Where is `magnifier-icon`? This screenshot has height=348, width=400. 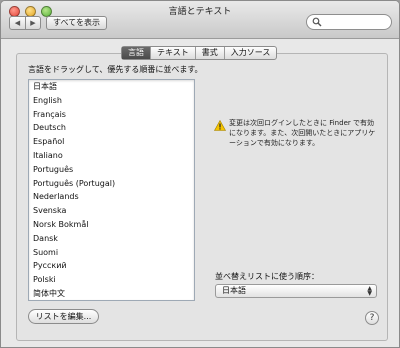 magnifier-icon is located at coordinates (317, 22).